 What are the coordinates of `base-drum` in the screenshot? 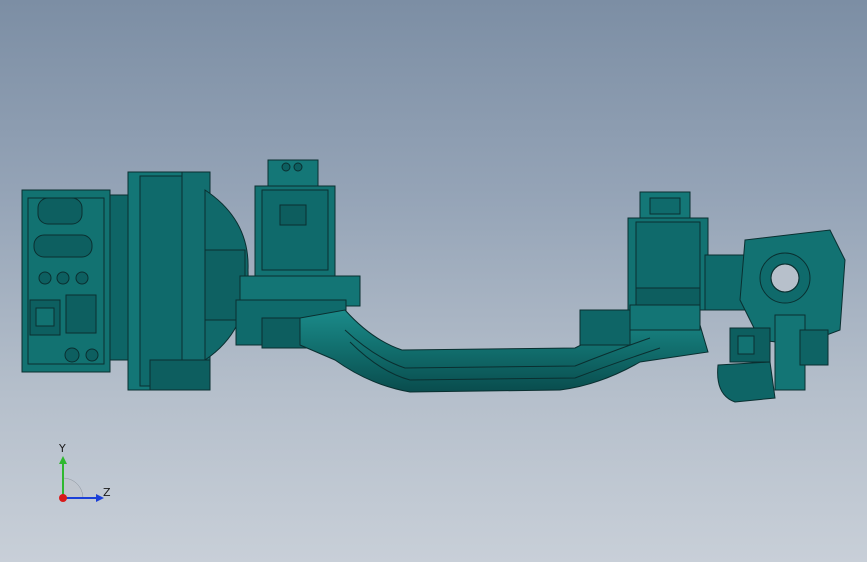 It's located at (179, 281).